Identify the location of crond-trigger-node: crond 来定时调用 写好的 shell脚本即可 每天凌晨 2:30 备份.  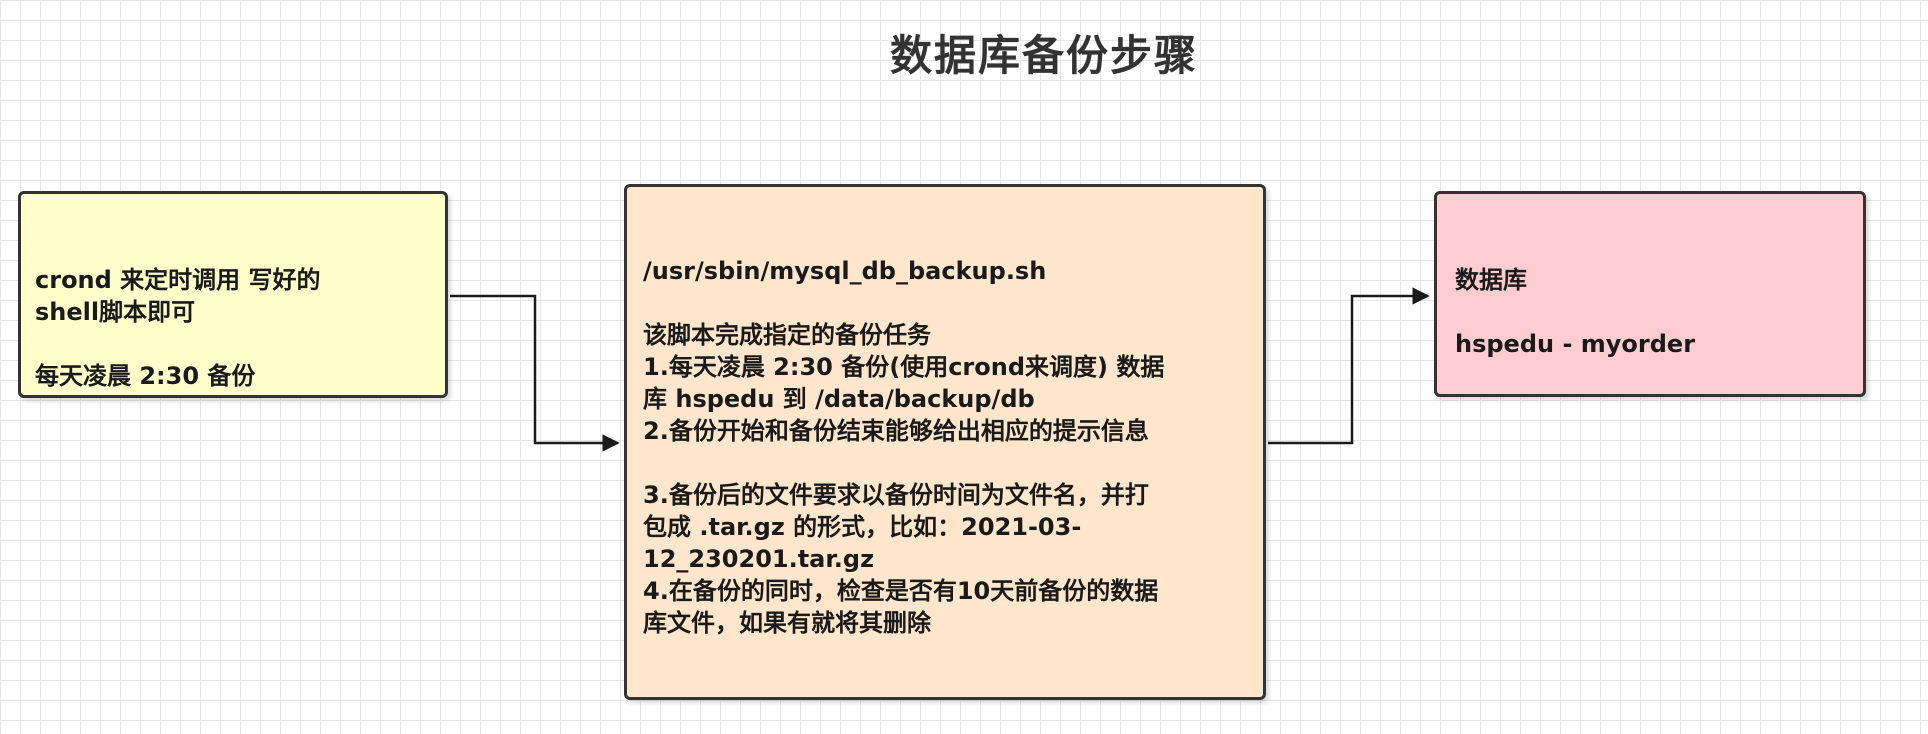
(233, 294).